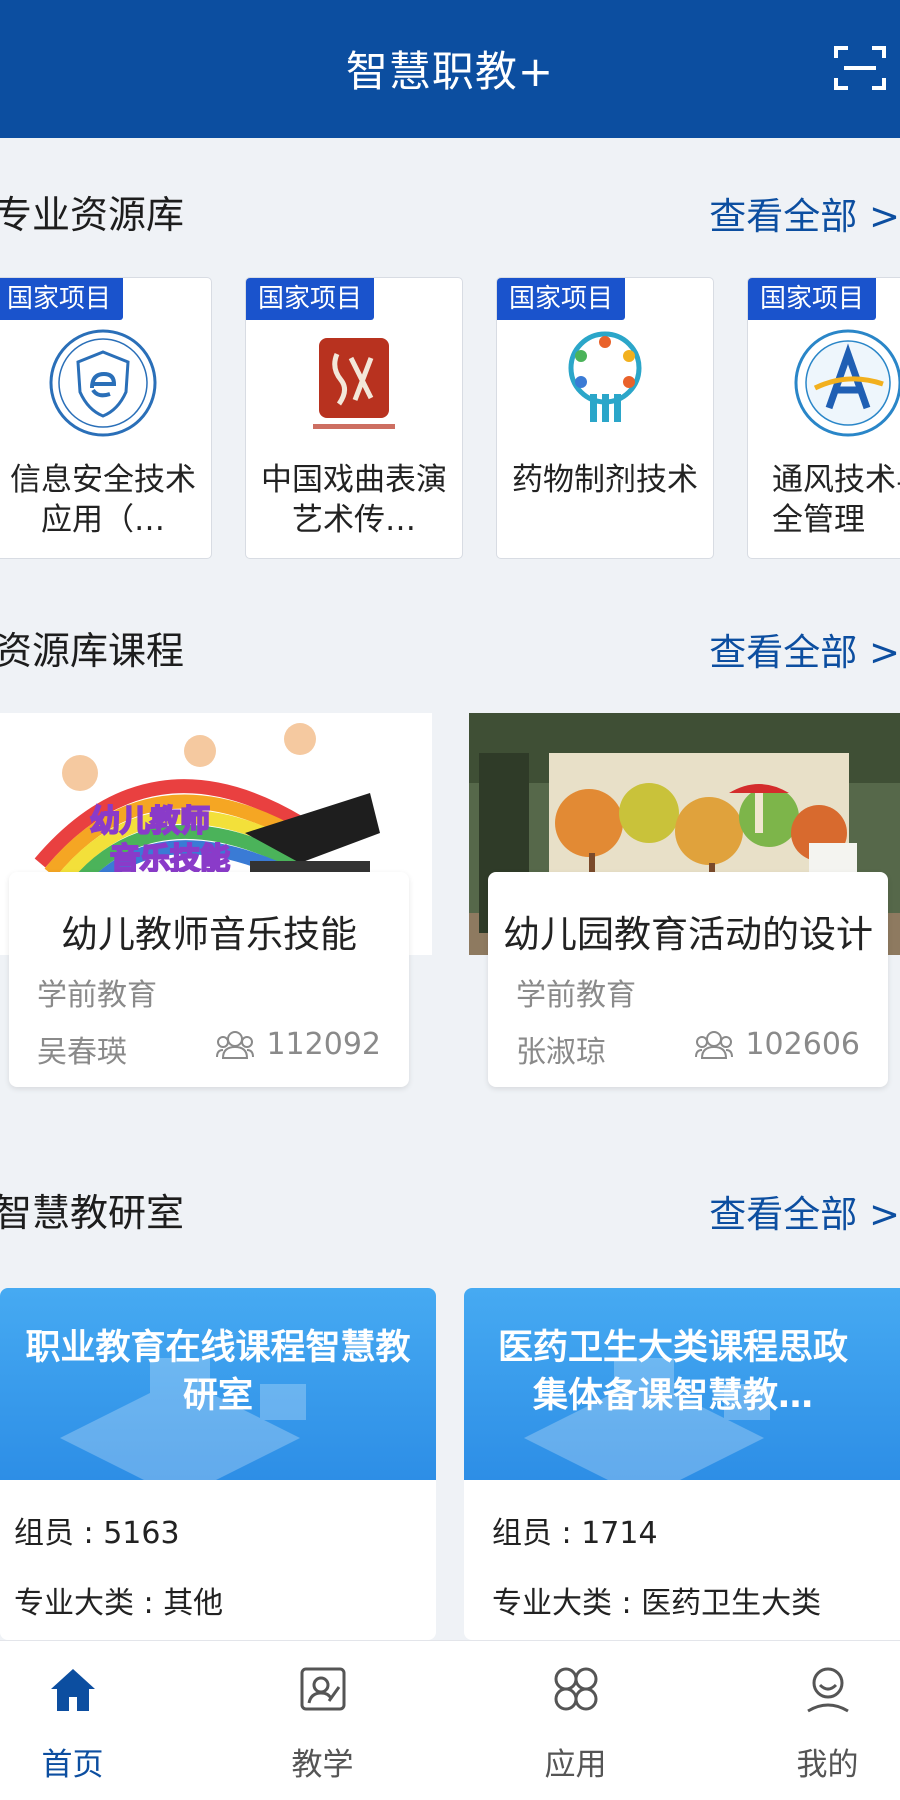 This screenshot has height=1800, width=900. What do you see at coordinates (82, 1052) in the screenshot?
I see `course-teacher: 吴春瑛` at bounding box center [82, 1052].